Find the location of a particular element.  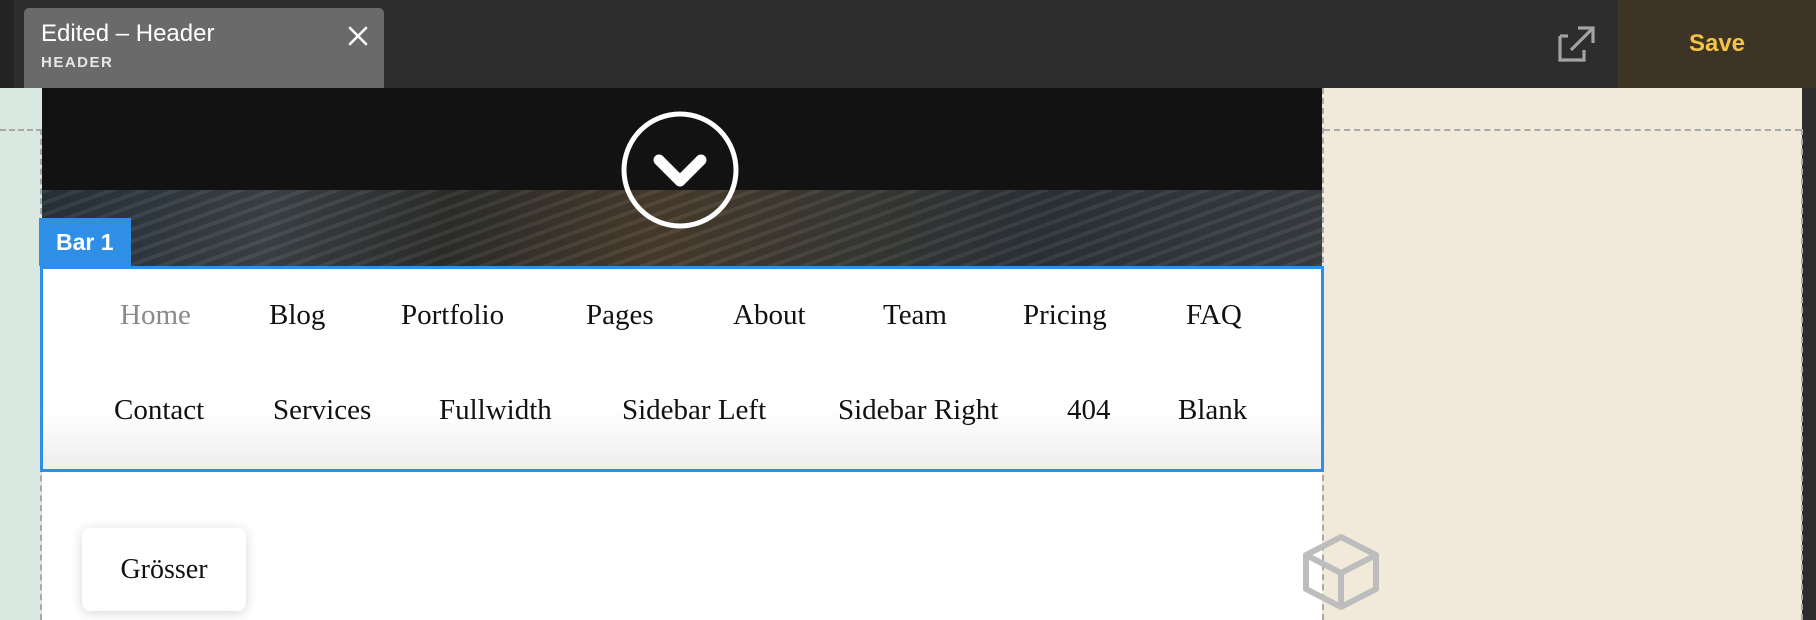

groesser-button: Grösser is located at coordinates (164, 569).